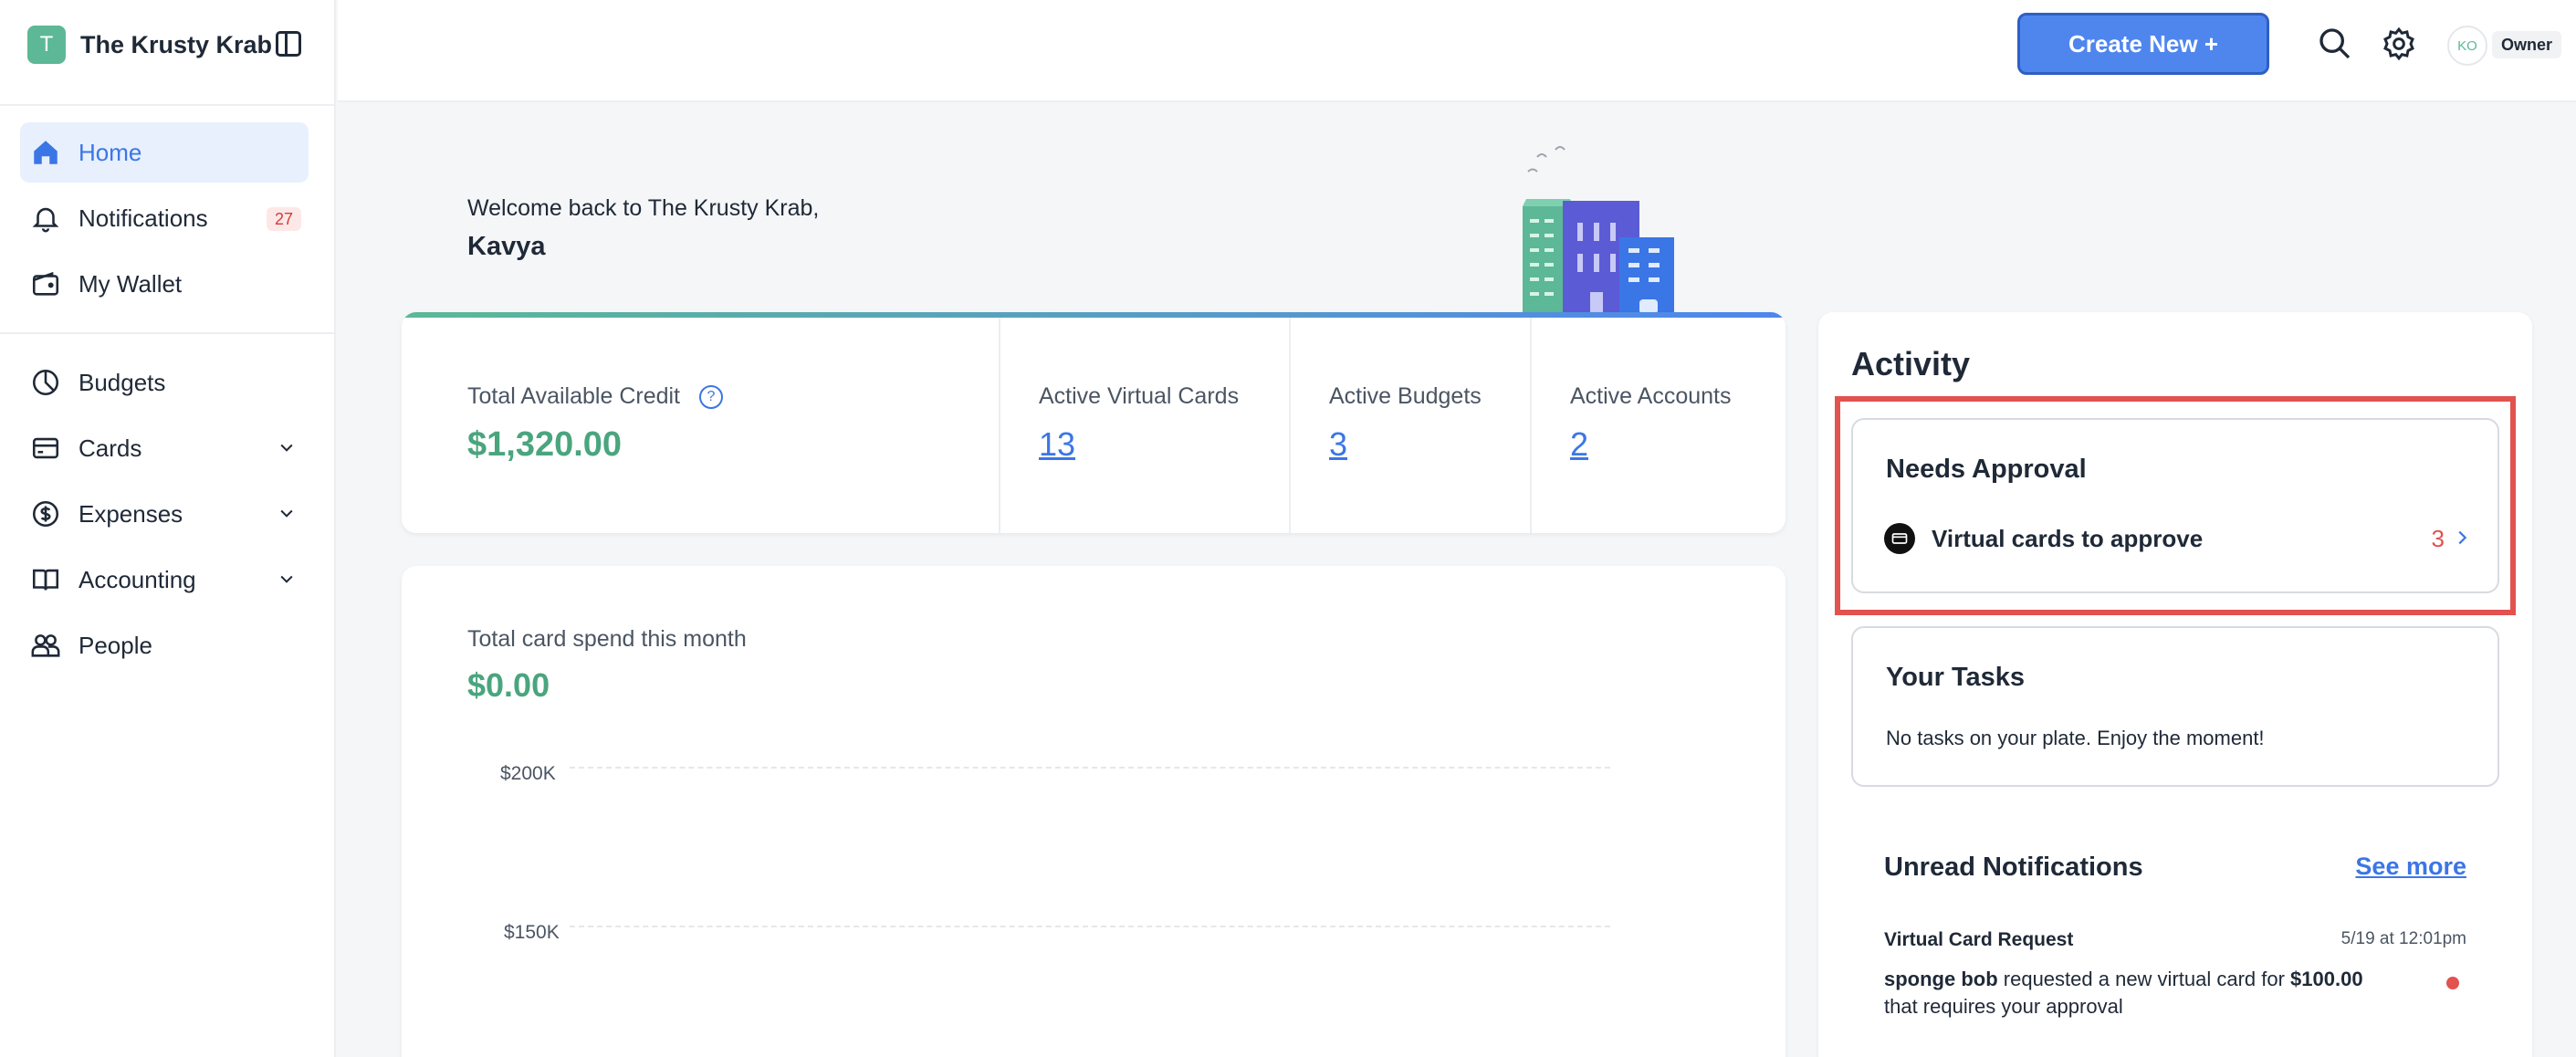 This screenshot has width=2576, height=1057. Describe the element at coordinates (528, 773) in the screenshot. I see `y-axis-tick: $200K` at that location.